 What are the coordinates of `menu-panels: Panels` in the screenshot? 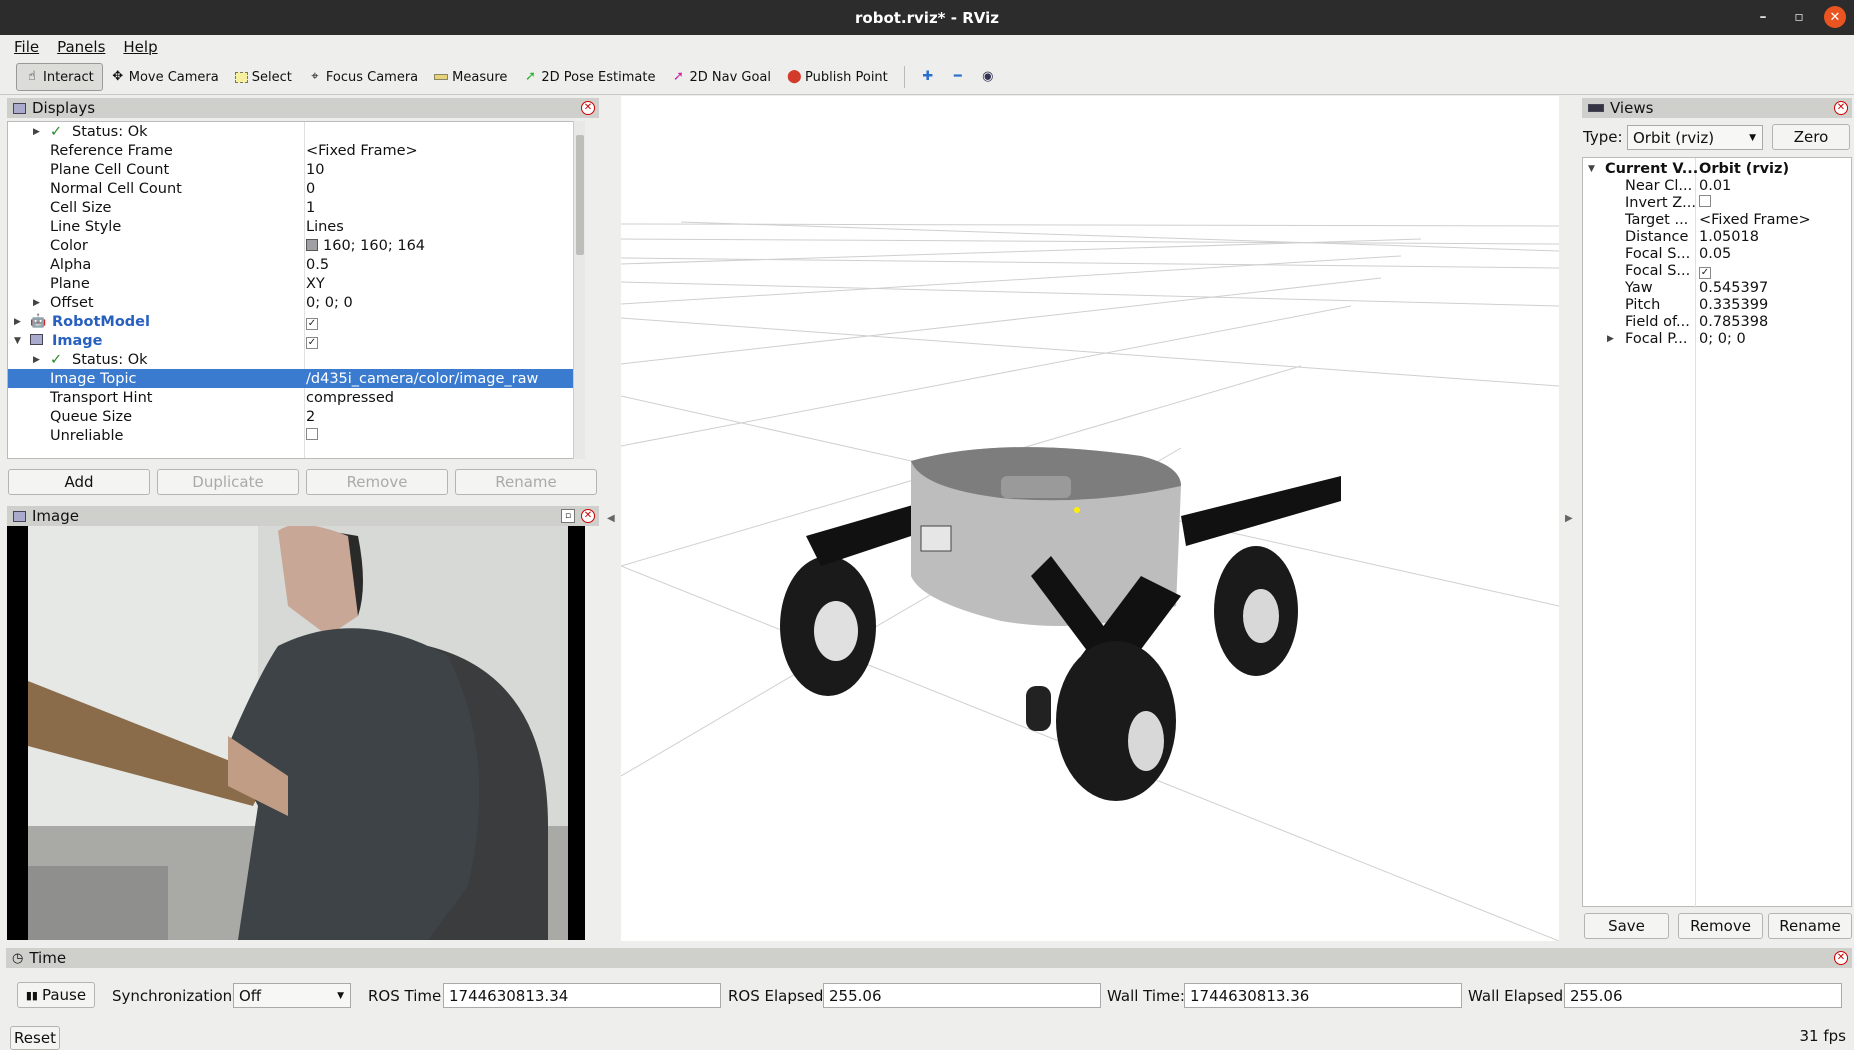 It's located at (81, 47).